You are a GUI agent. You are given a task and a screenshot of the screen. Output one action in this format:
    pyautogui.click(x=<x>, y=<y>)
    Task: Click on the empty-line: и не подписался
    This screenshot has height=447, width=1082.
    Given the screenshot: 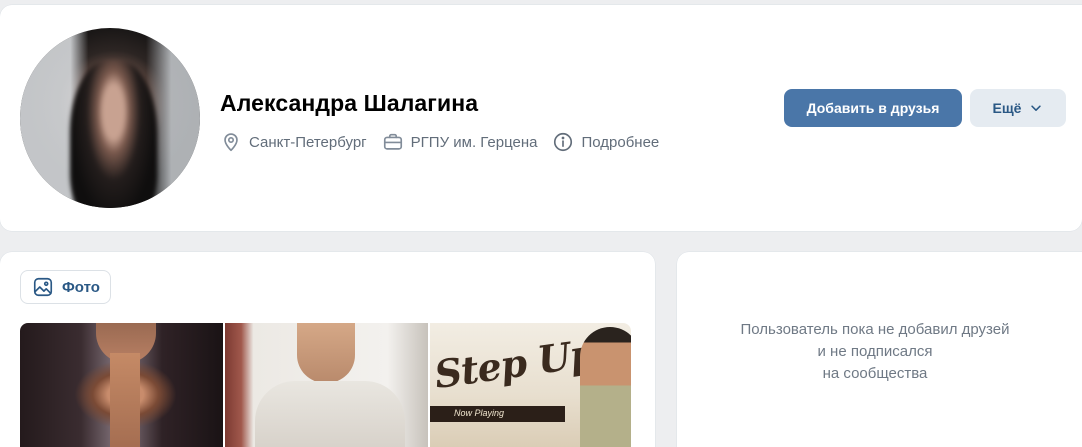 What is the action you would take?
    pyautogui.click(x=875, y=351)
    